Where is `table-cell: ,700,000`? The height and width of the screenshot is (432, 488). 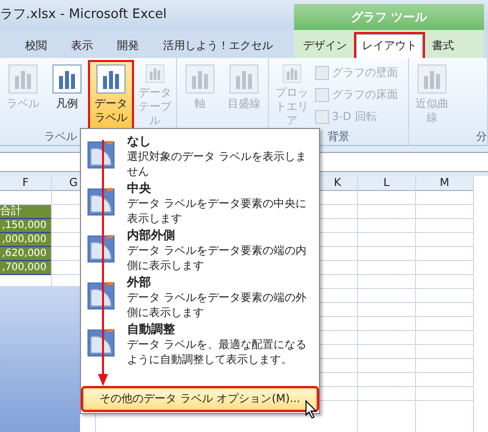
table-cell: ,700,000 is located at coordinates (25, 268).